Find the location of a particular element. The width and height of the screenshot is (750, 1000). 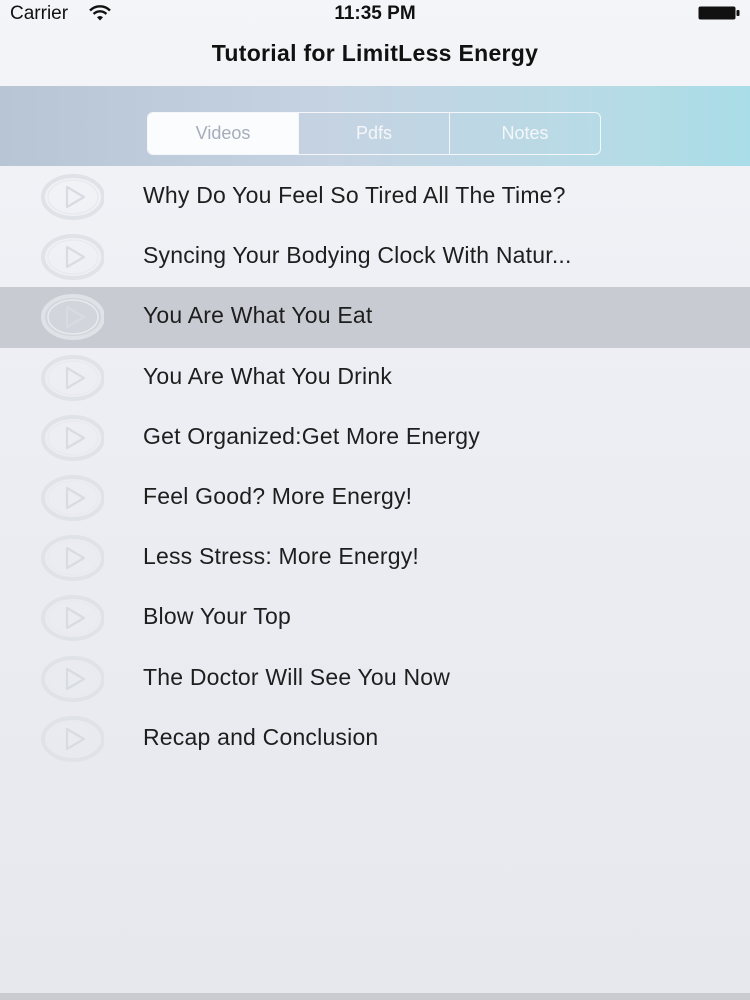

list-item: You Are What You Drink is located at coordinates (375, 378).